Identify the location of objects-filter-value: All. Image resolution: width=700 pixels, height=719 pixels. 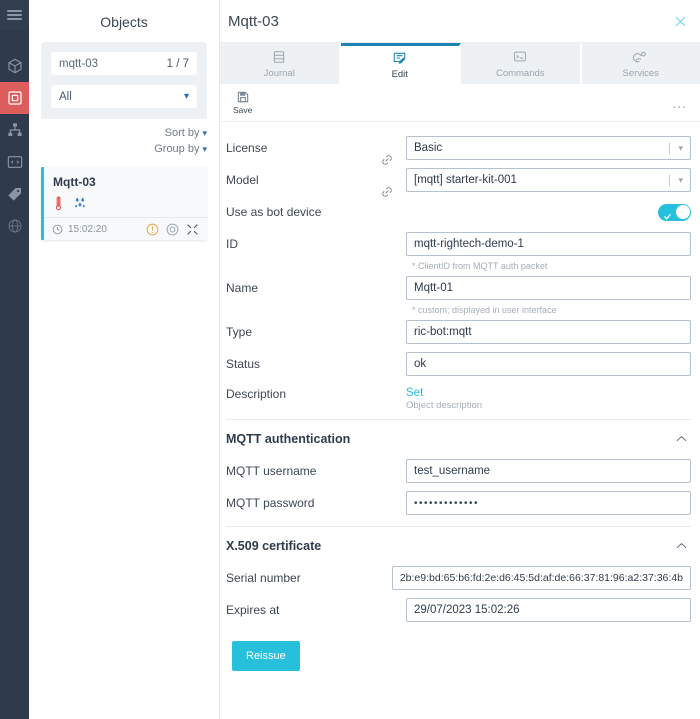
(65, 96).